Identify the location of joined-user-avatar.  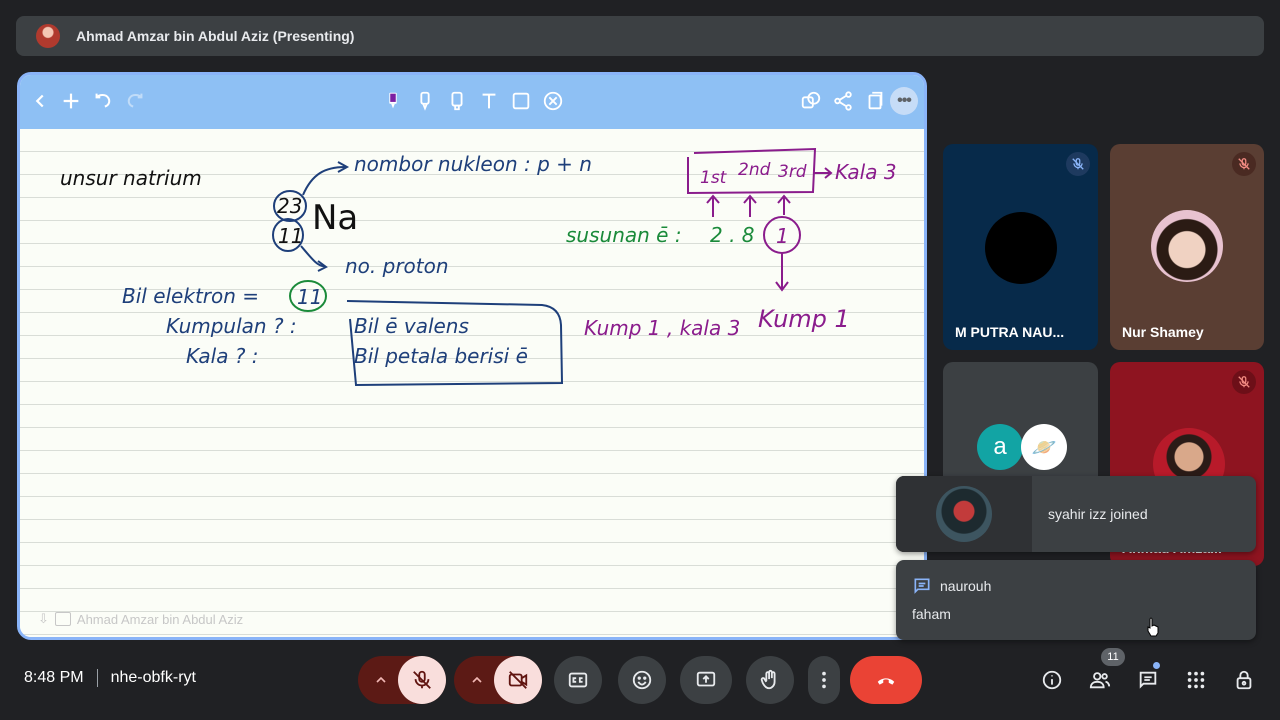
(964, 514).